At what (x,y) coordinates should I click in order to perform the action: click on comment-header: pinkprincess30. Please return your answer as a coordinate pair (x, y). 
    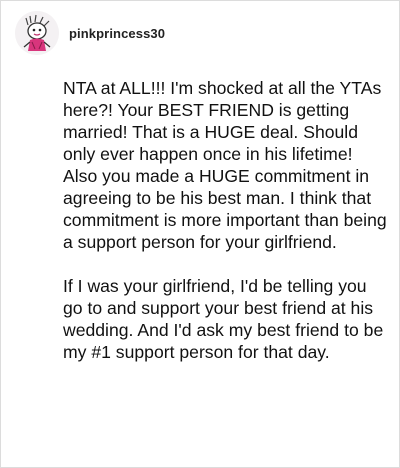
    Looking at the image, I should click on (90, 33).